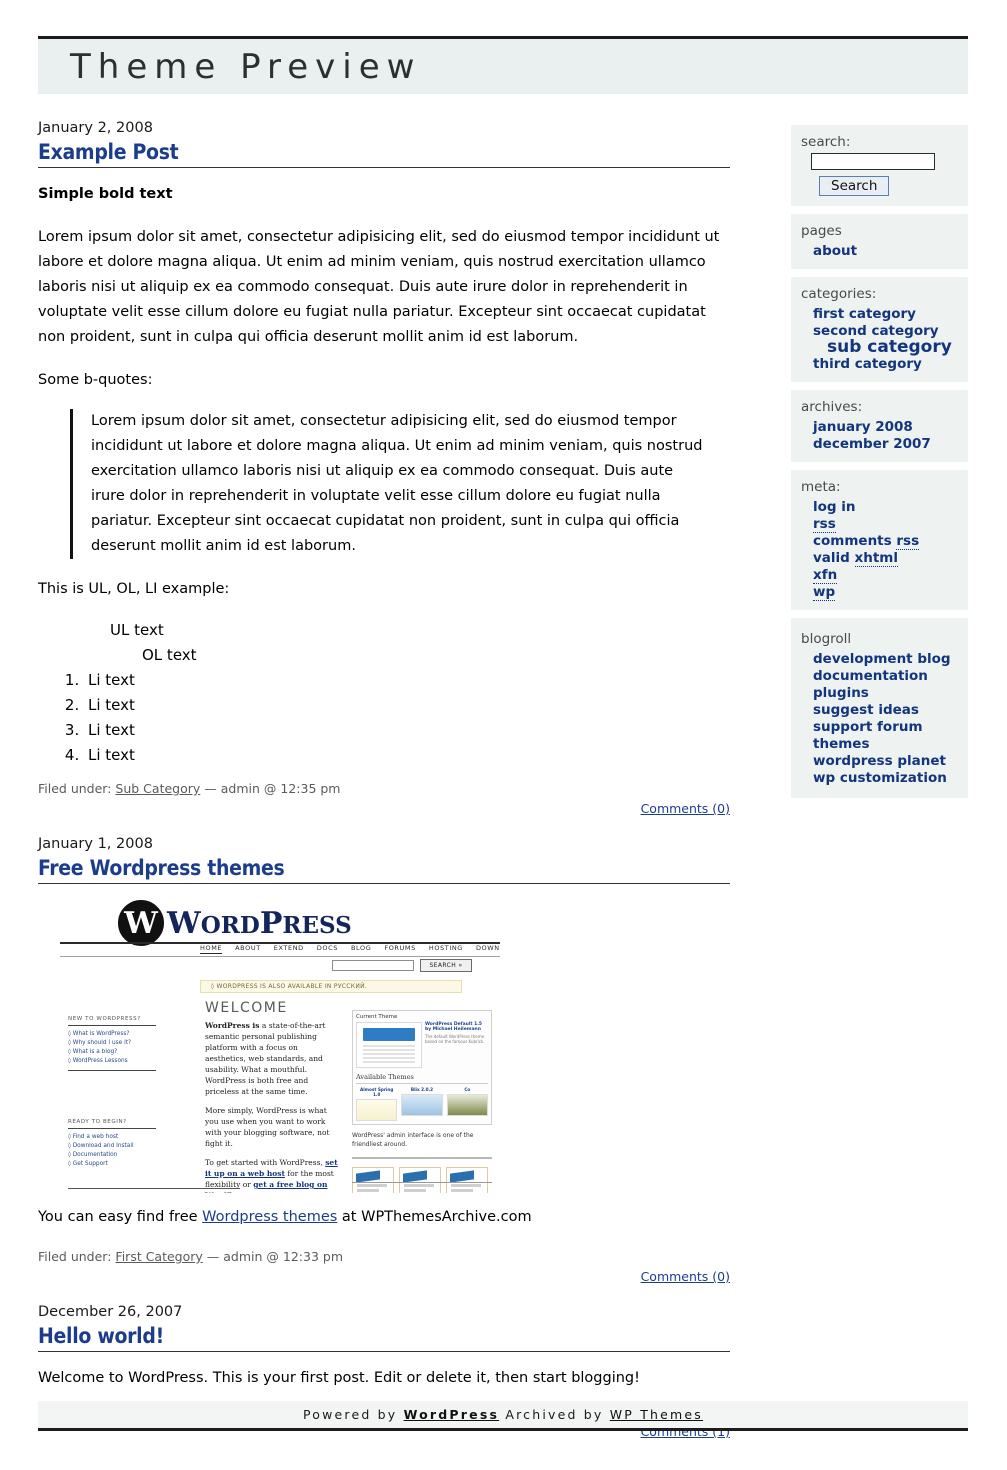 Image resolution: width=1007 pixels, height=1470 pixels. What do you see at coordinates (866, 710) in the screenshot?
I see `sidebar-item-suggest-ideas: suggest ideas` at bounding box center [866, 710].